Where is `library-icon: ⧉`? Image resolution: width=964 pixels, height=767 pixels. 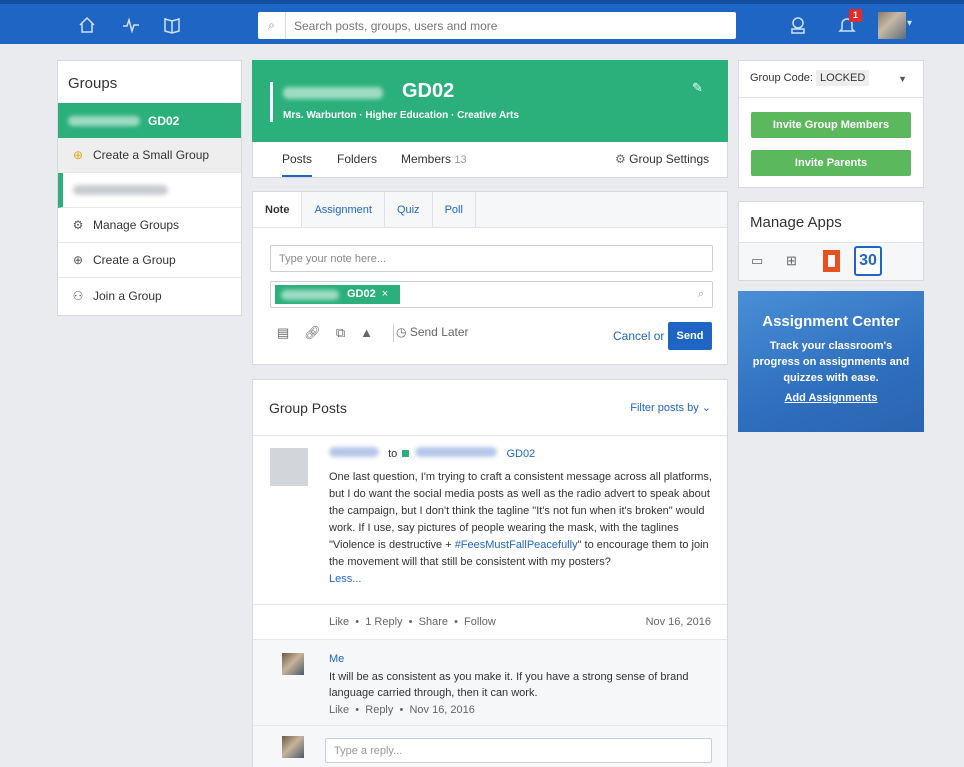 library-icon: ⧉ is located at coordinates (340, 333).